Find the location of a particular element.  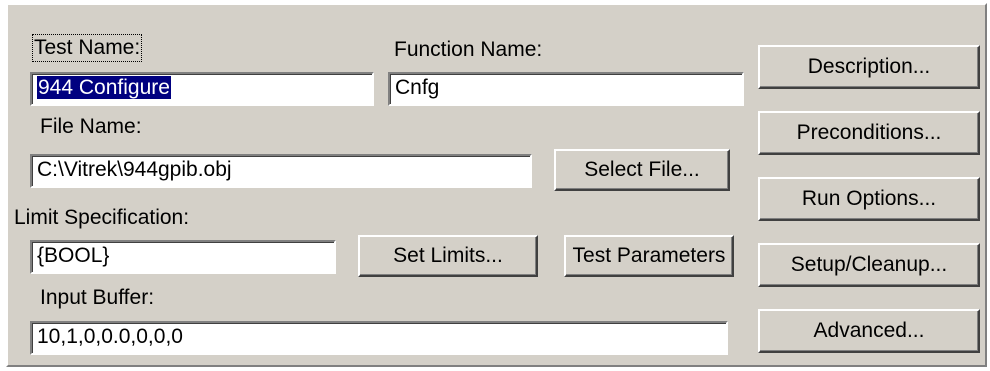

test-name-label: Test Name: is located at coordinates (87, 48).